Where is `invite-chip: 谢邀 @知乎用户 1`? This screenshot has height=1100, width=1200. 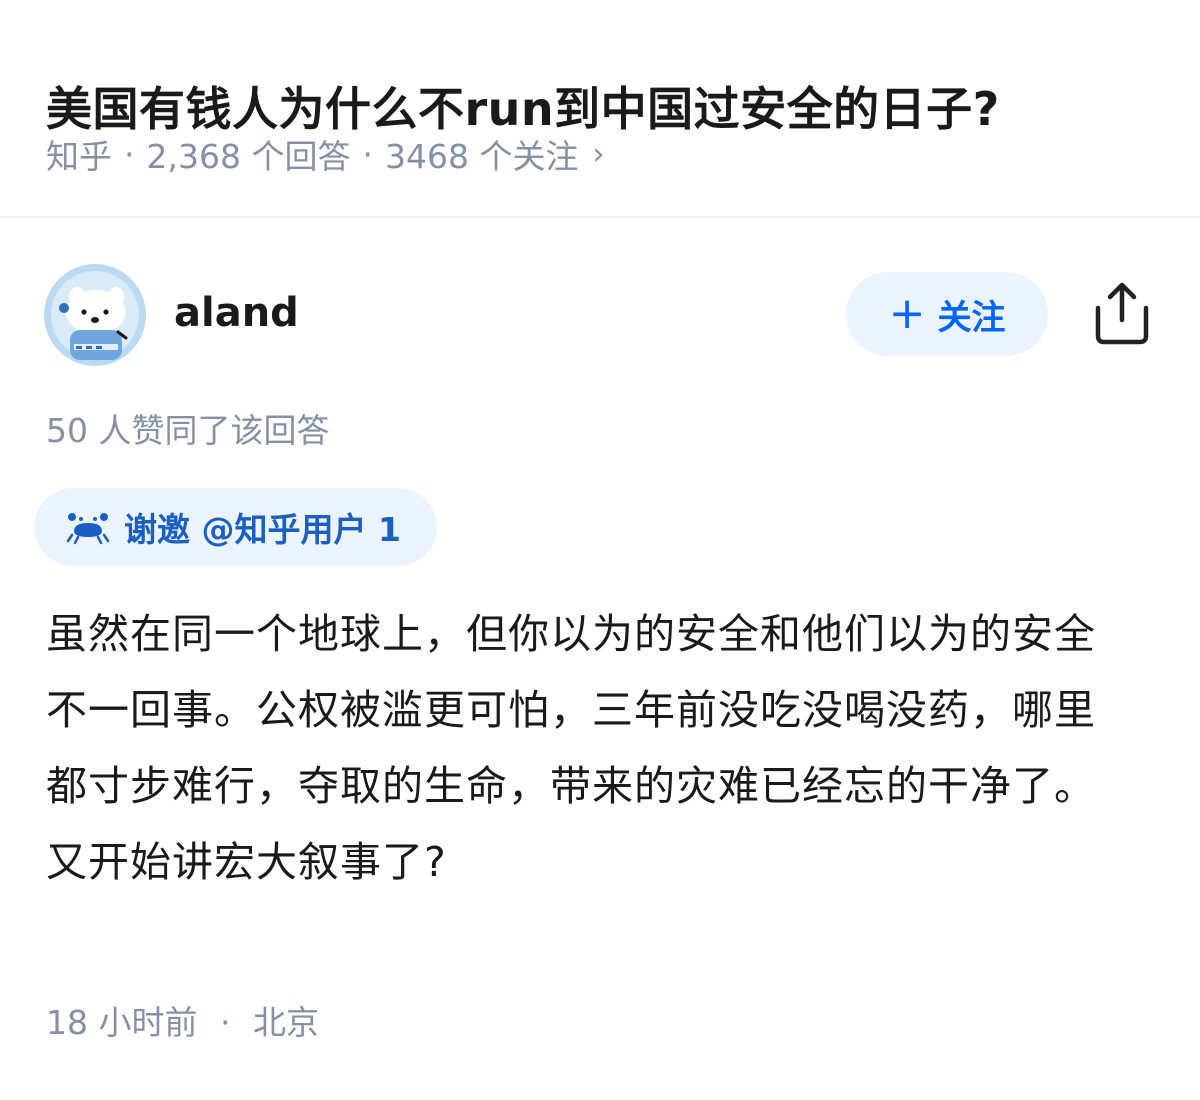 invite-chip: 谢邀 @知乎用户 1 is located at coordinates (235, 527).